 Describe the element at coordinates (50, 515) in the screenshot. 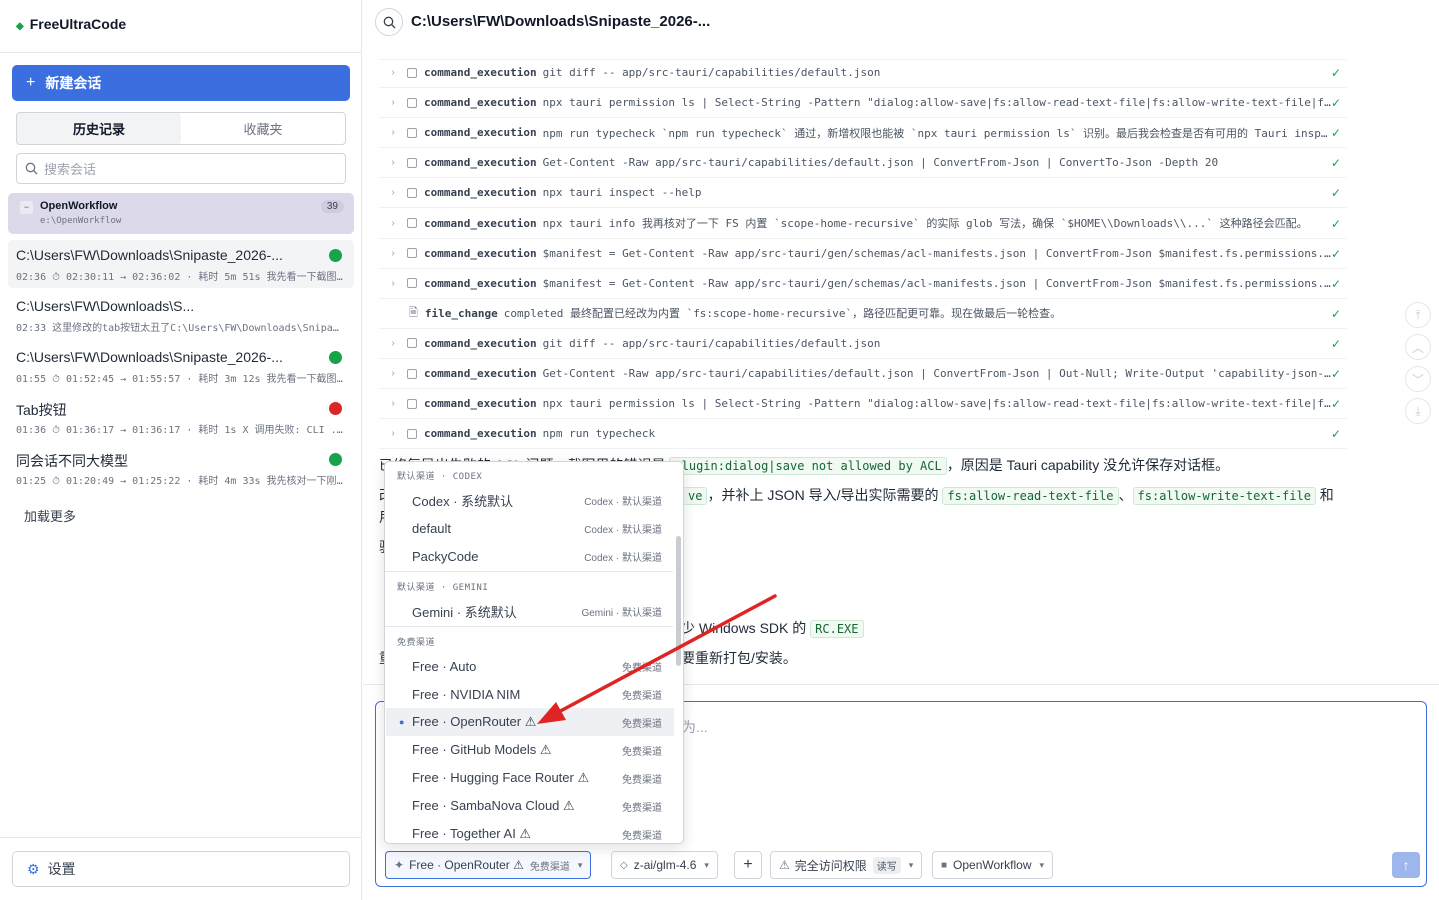

I see `load-more-button: 加载更多` at that location.